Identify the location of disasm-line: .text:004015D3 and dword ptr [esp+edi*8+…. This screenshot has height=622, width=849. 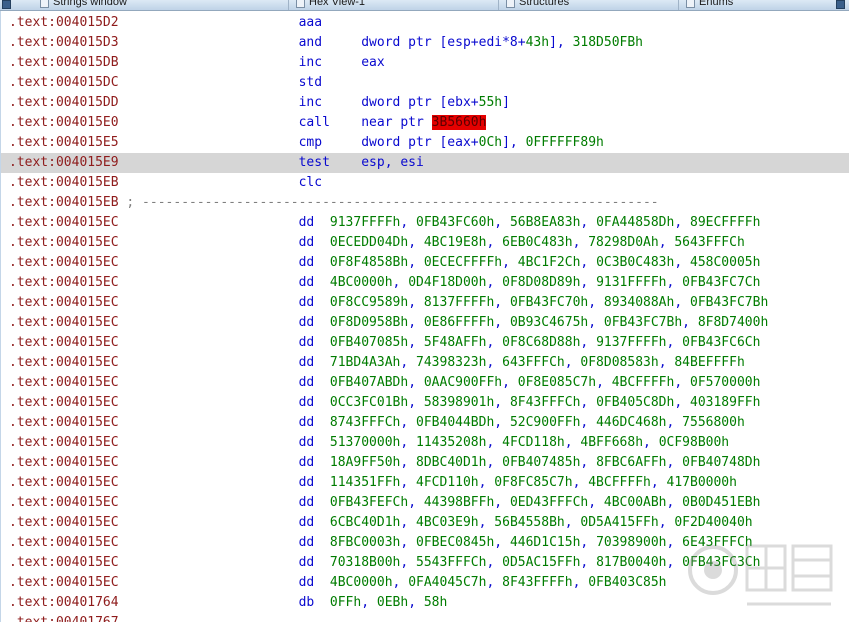
(425, 43).